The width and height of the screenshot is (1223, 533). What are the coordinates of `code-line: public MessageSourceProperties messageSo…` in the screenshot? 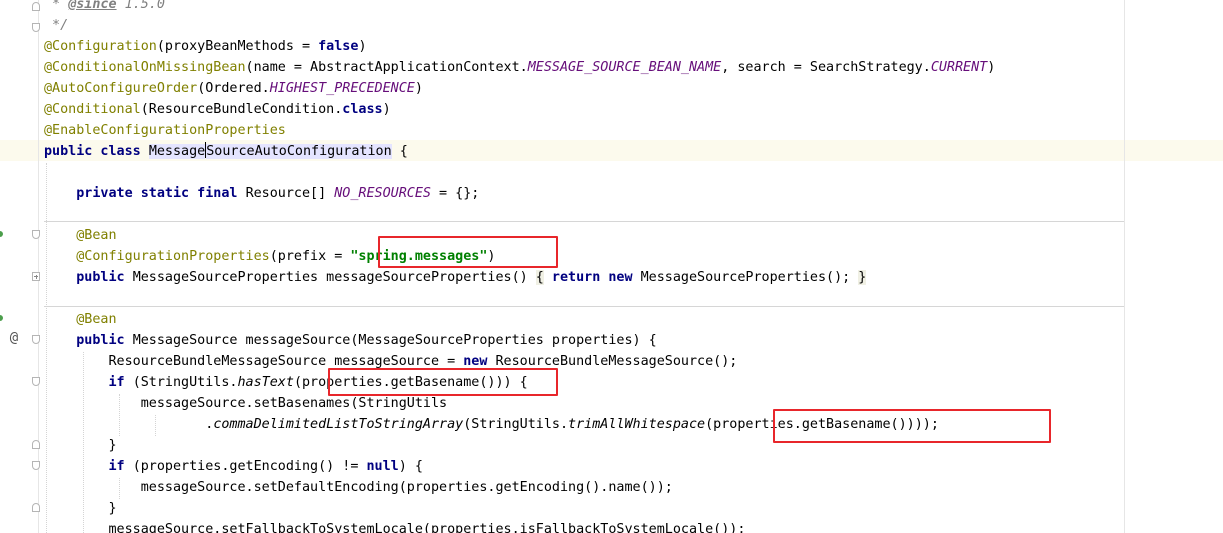 It's located at (611, 277).